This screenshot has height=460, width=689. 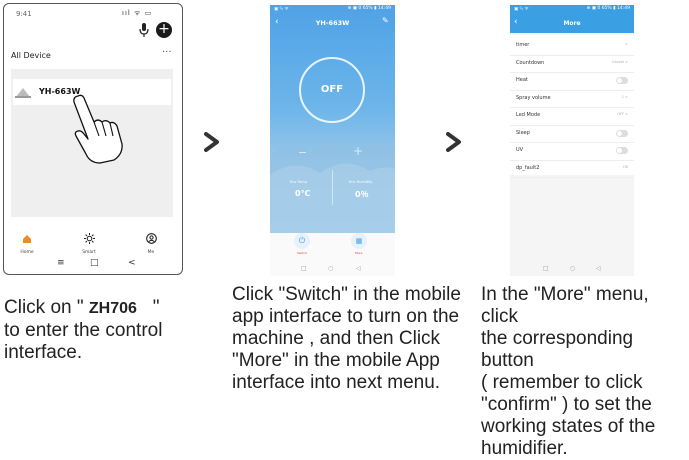 I want to click on caption-3-line: In the "More" menu, click, so click(x=565, y=305).